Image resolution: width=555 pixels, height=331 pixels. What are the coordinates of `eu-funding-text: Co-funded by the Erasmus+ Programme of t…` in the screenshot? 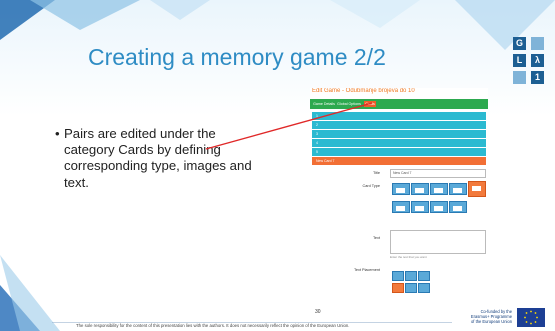 It's located at (491, 316).